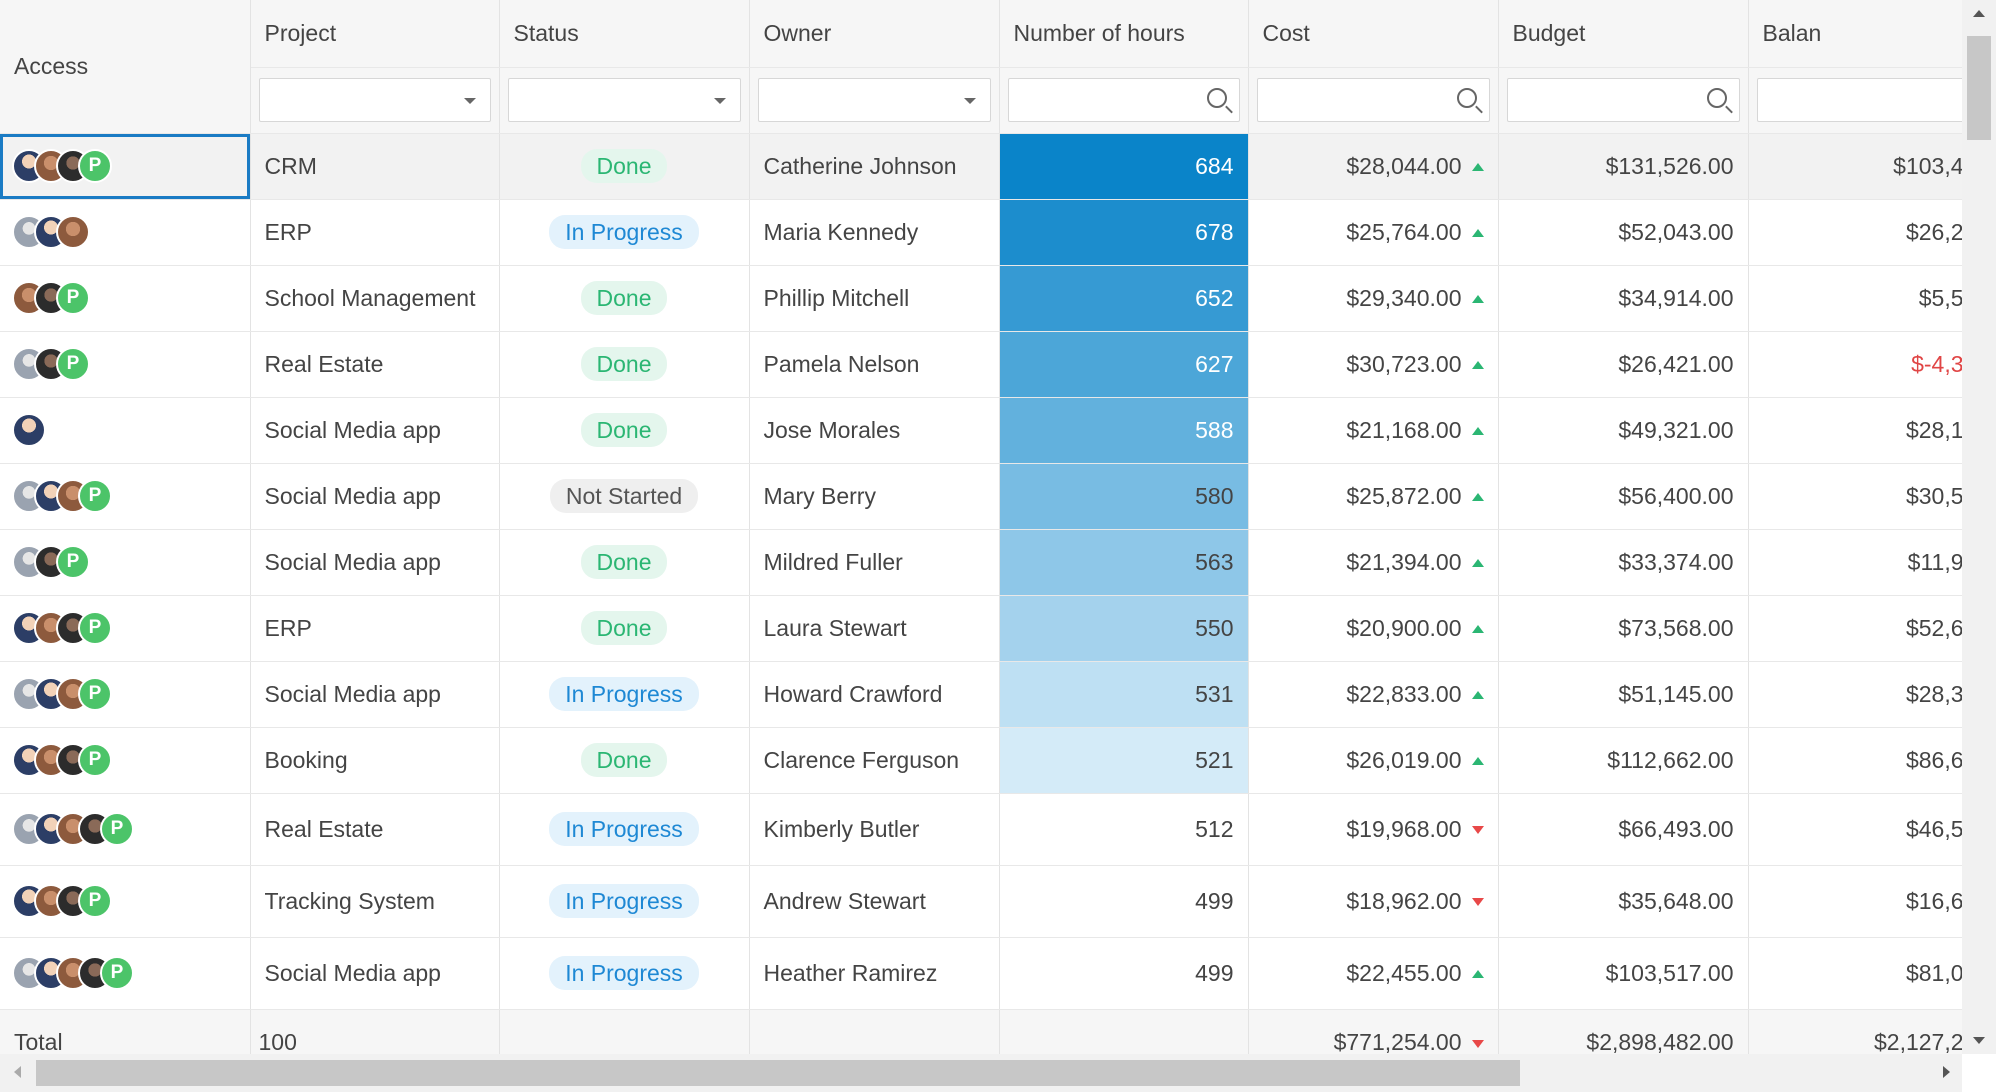 This screenshot has width=1996, height=1092. Describe the element at coordinates (1214, 828) in the screenshot. I see `hours-value: 512` at that location.